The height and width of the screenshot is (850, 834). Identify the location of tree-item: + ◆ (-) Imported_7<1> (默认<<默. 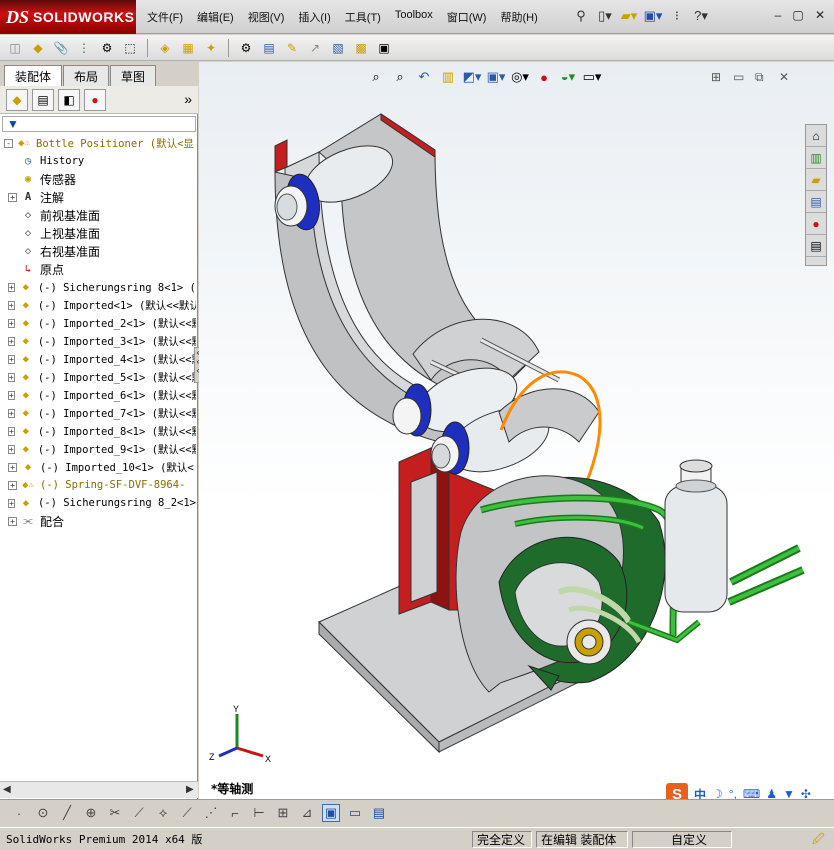
(98, 413).